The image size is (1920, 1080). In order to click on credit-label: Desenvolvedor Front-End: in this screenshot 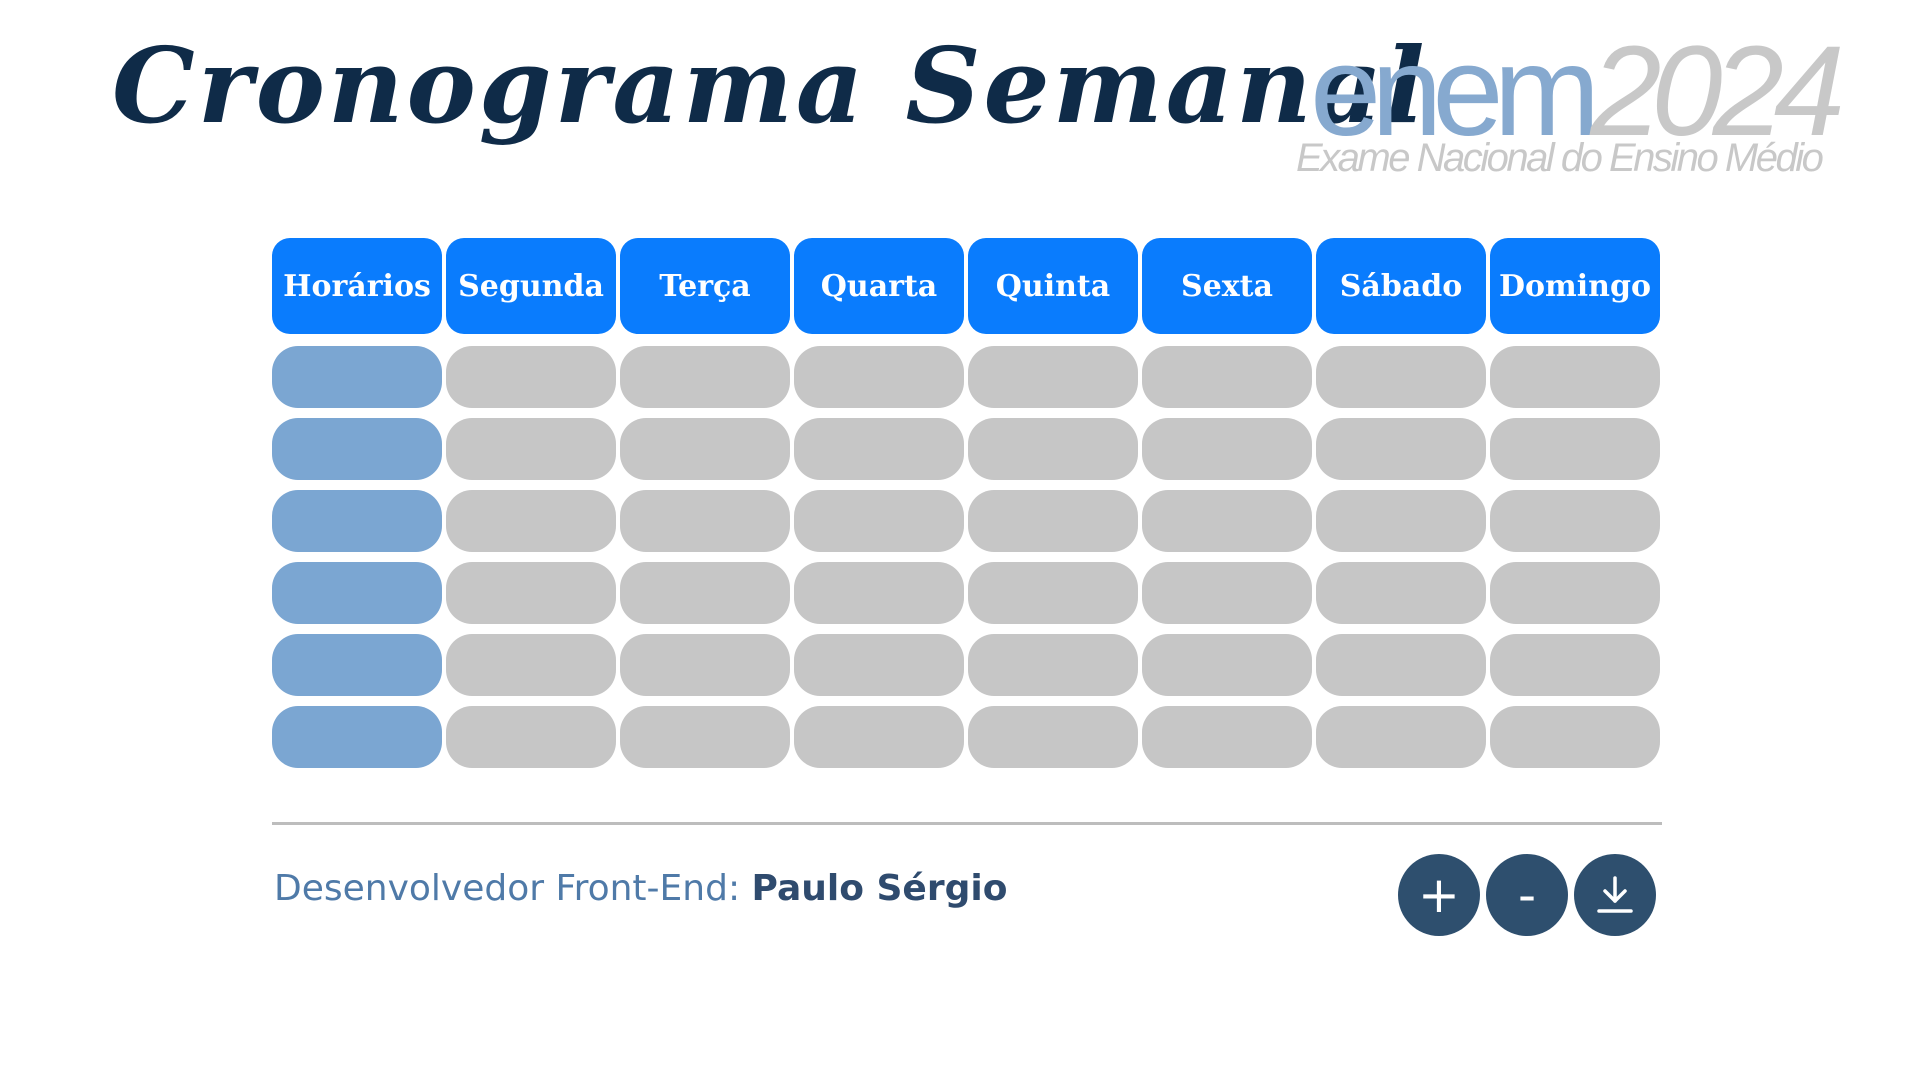, I will do `click(507, 888)`.